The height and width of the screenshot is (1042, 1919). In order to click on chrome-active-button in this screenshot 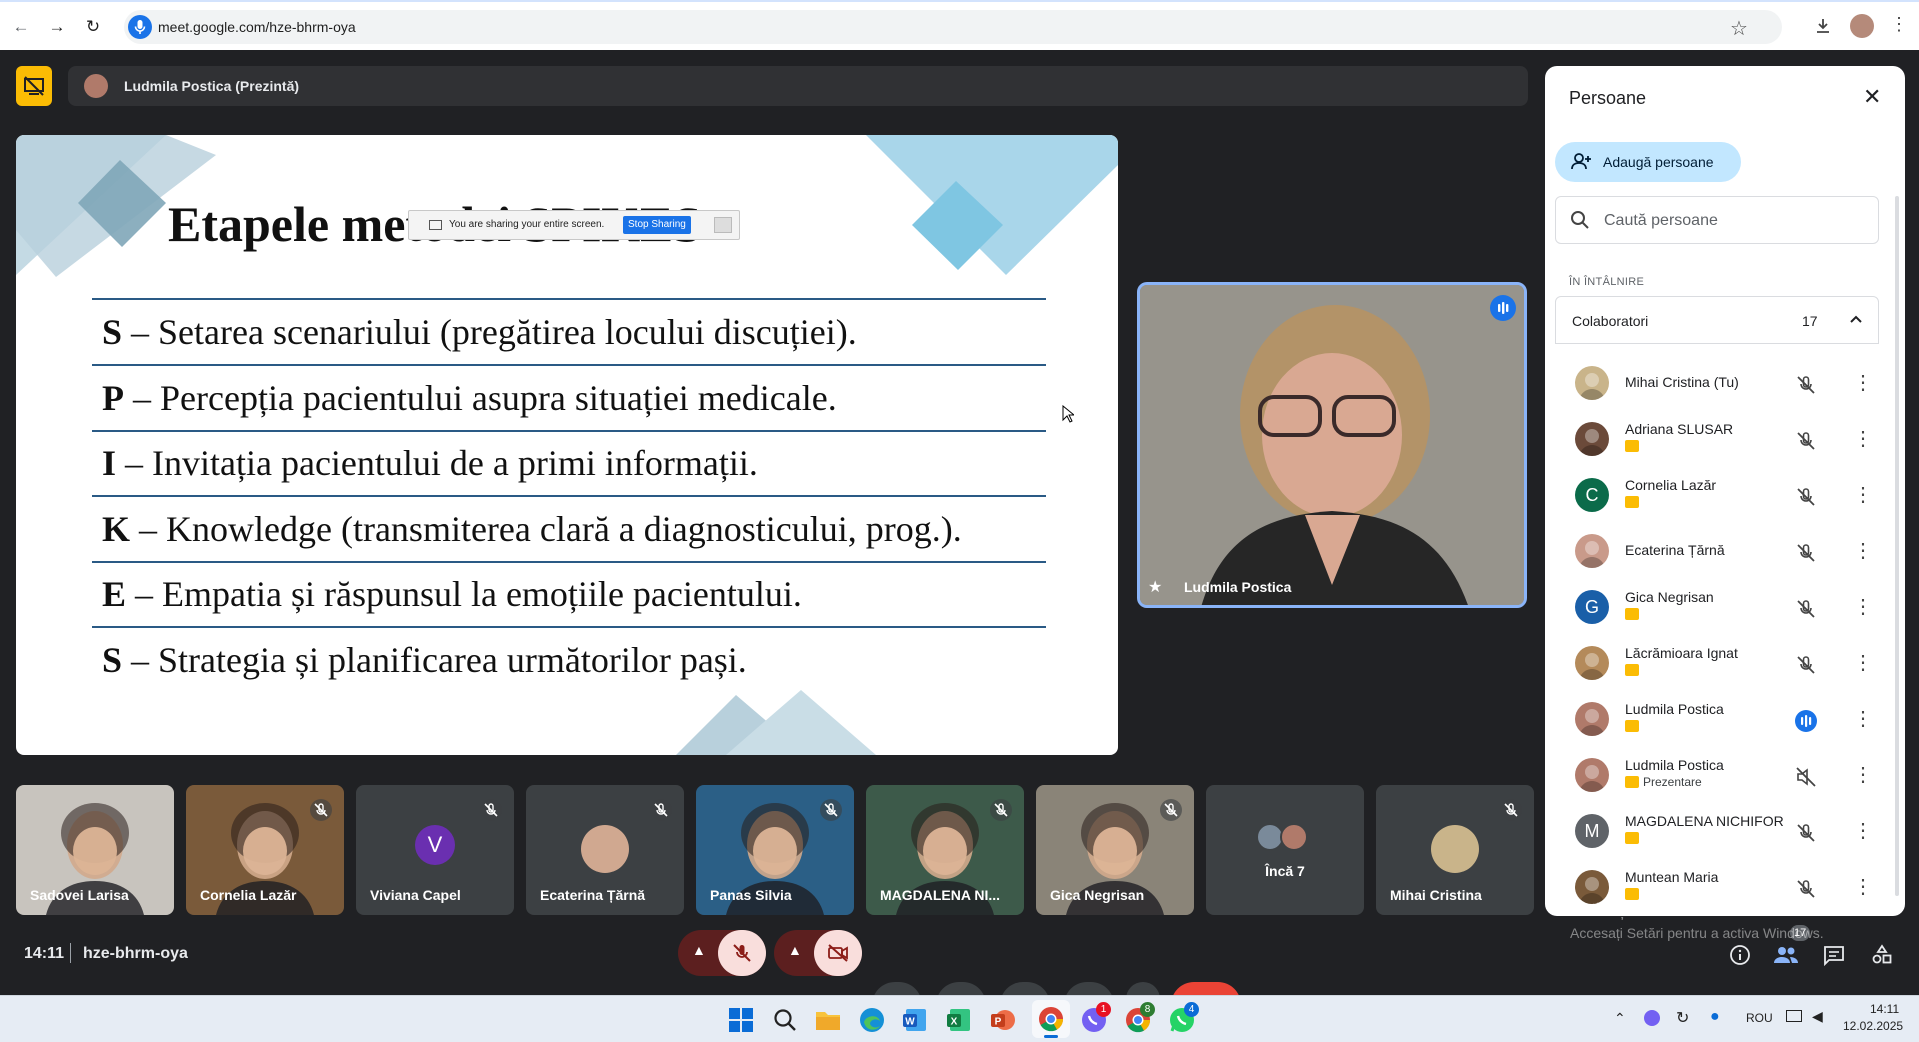, I will do `click(1051, 1019)`.